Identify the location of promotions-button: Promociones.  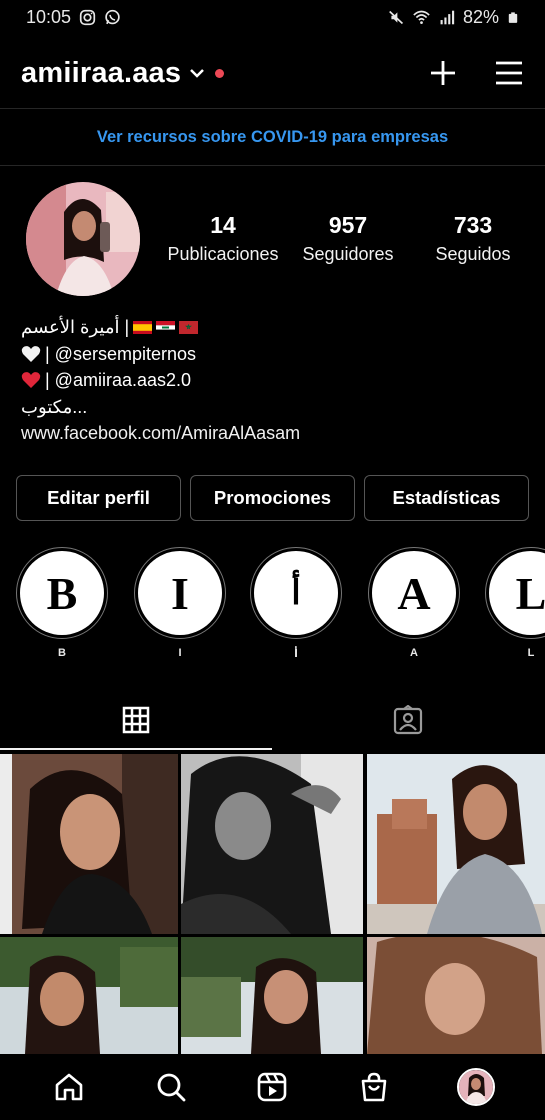
(272, 498).